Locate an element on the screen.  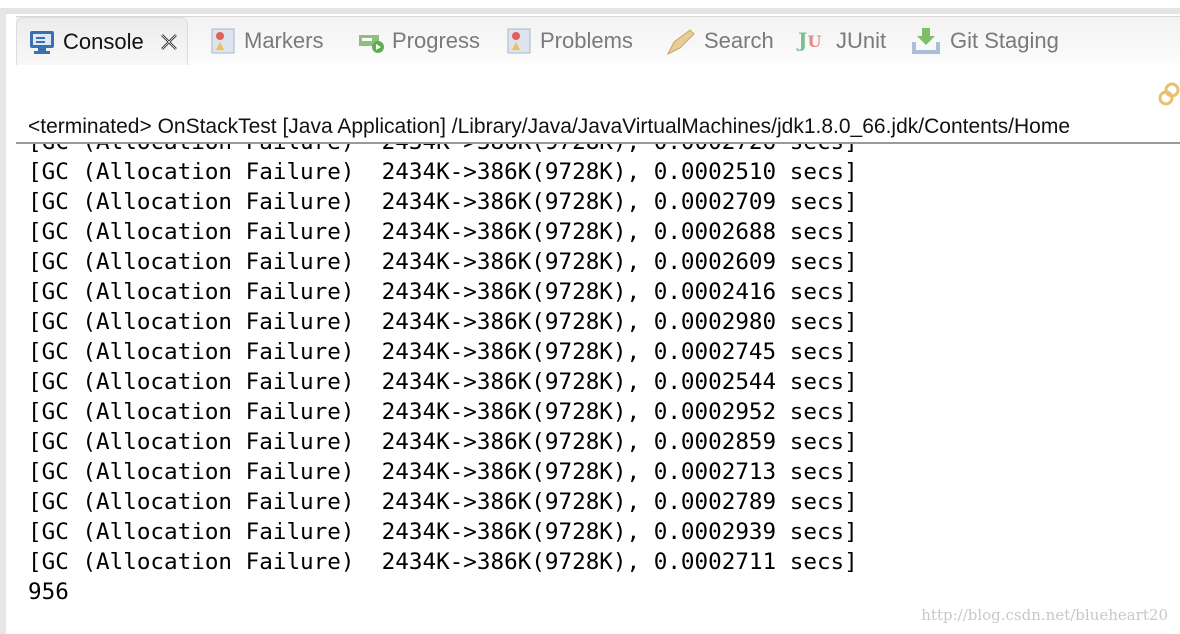
tab-label: Console is located at coordinates (103, 41).